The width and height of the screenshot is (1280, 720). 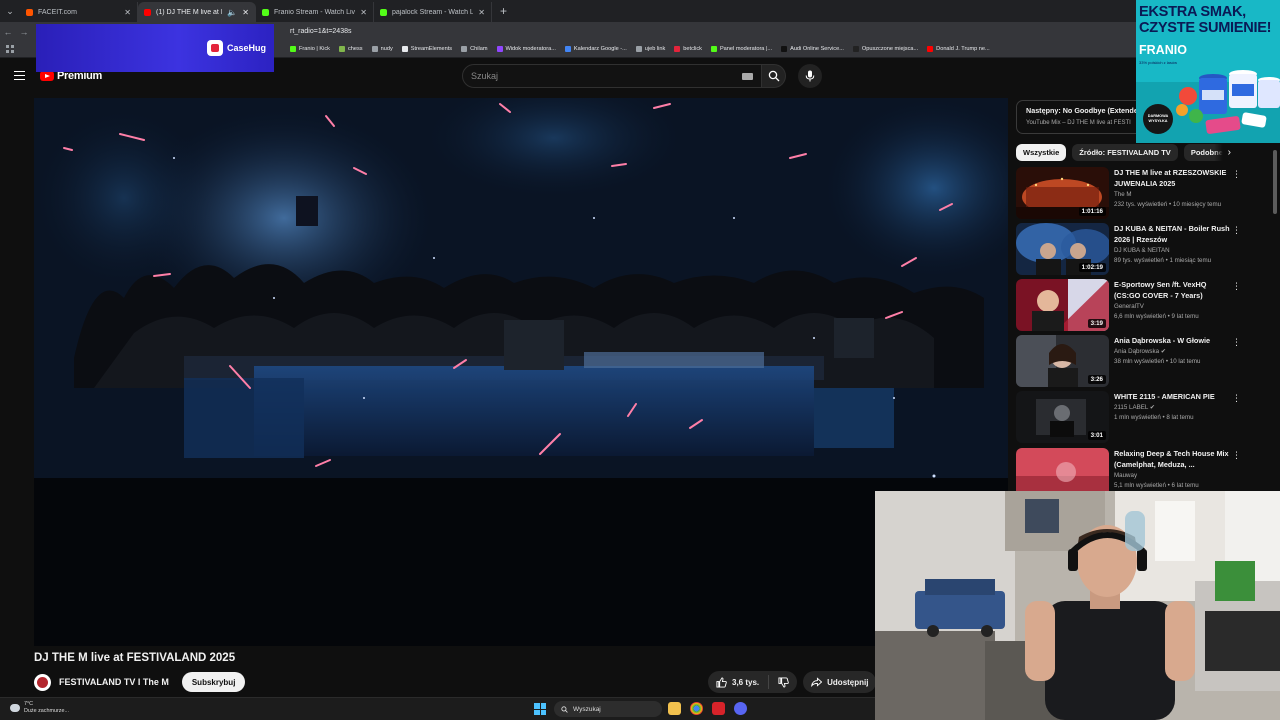 I want to click on bookmark: StreamElements, so click(x=426, y=49).